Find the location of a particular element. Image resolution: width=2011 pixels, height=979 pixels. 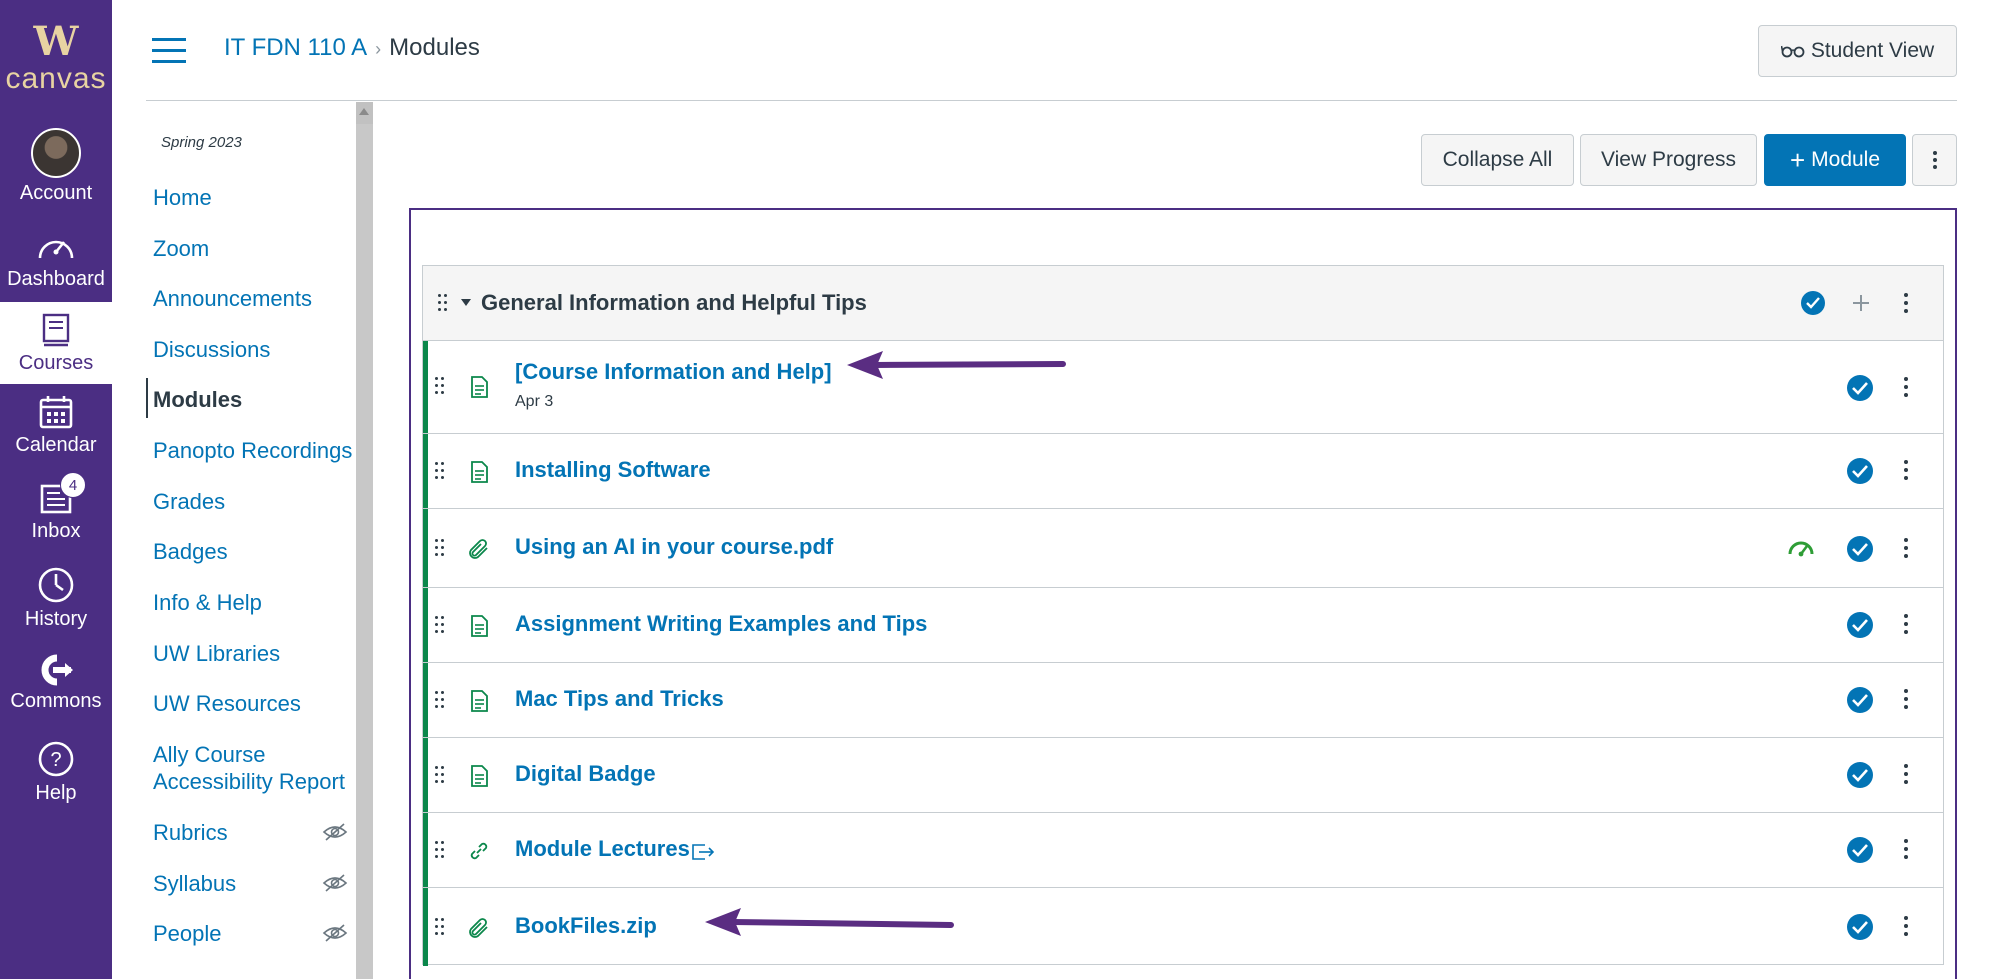

nav-history-label: History is located at coordinates (56, 619).